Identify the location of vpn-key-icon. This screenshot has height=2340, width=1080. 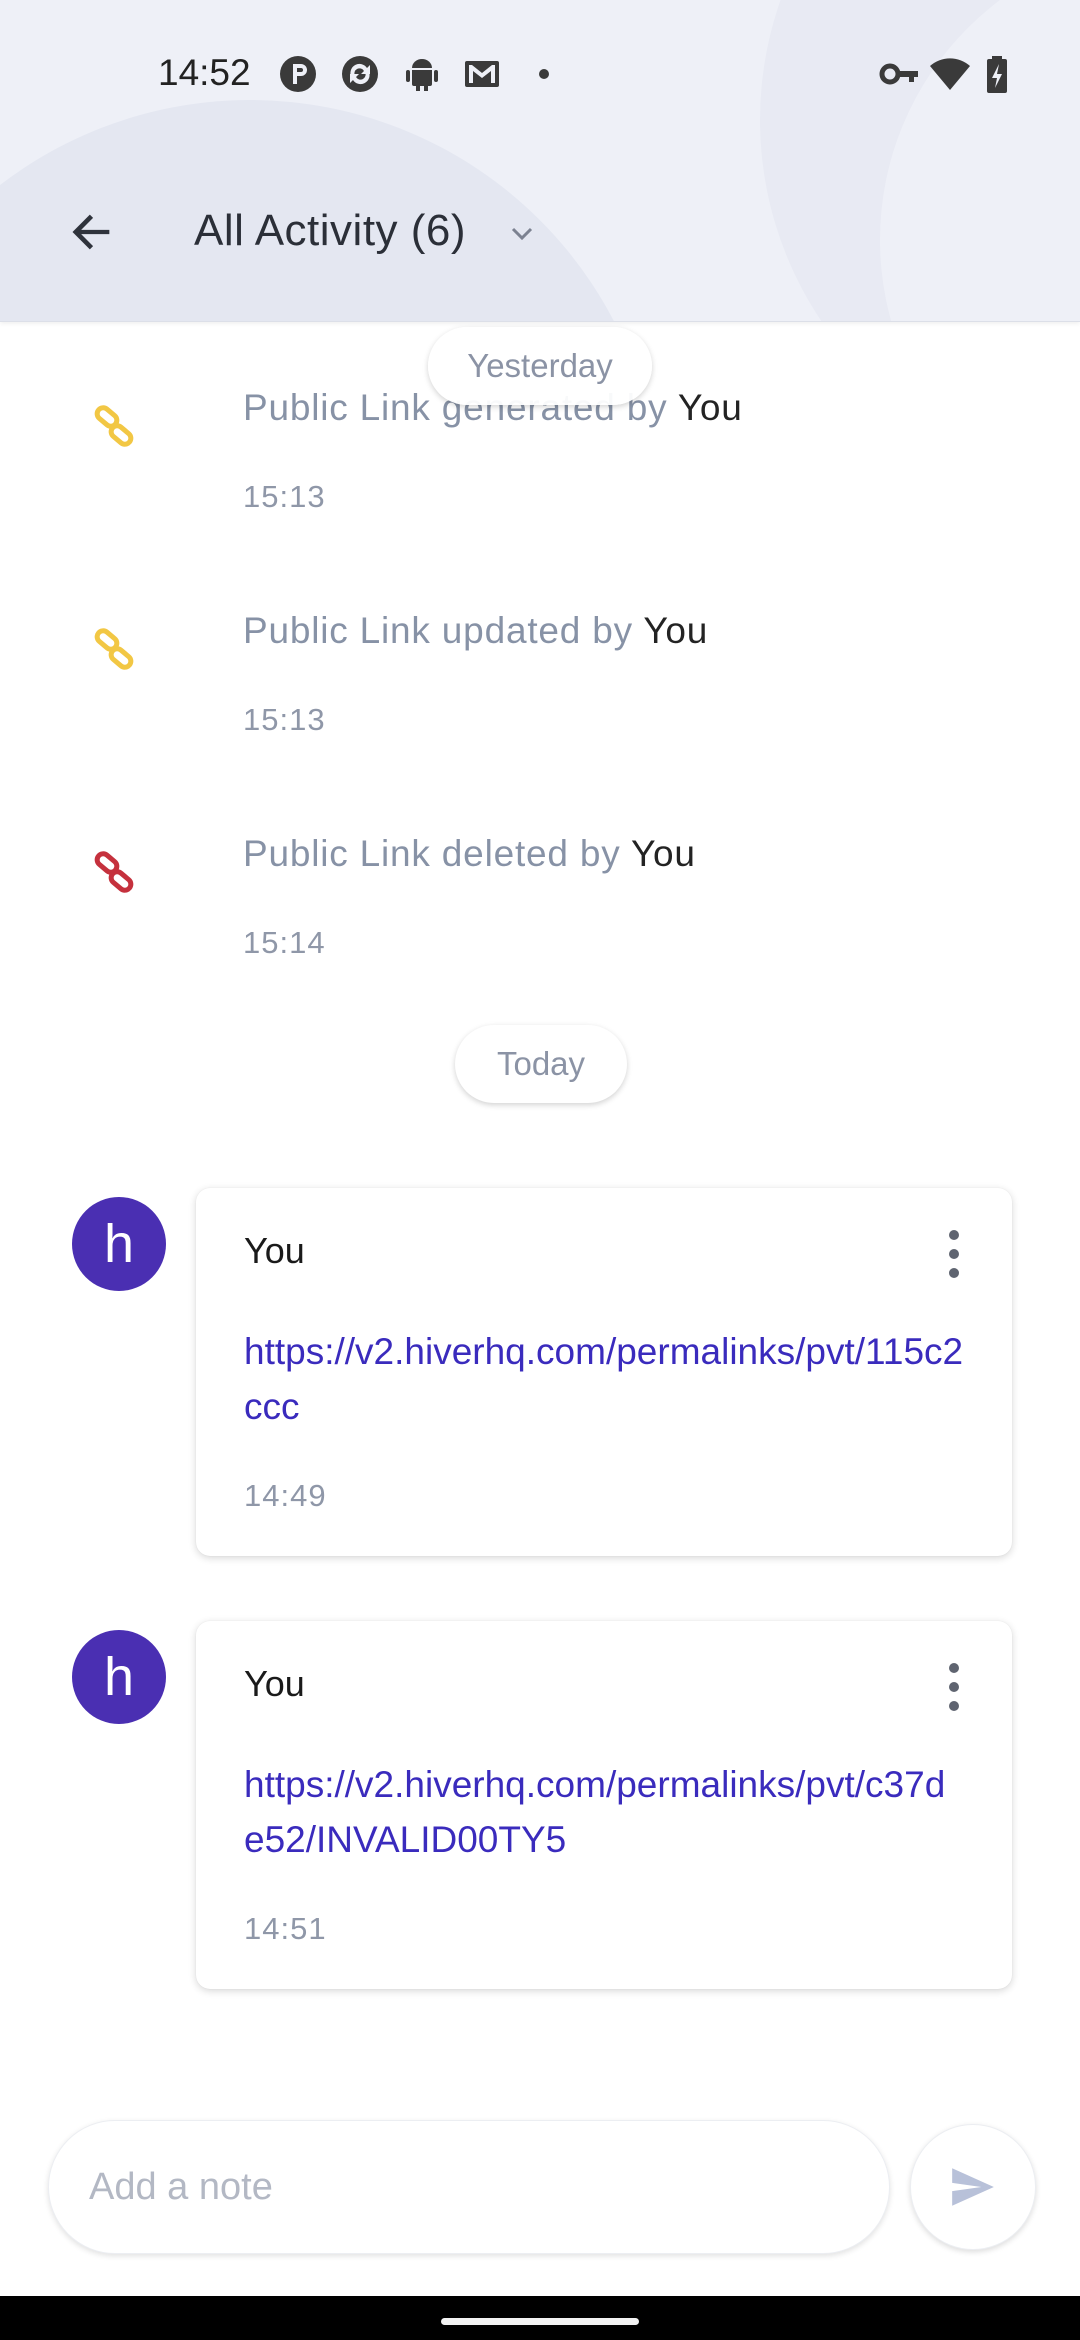
(898, 74).